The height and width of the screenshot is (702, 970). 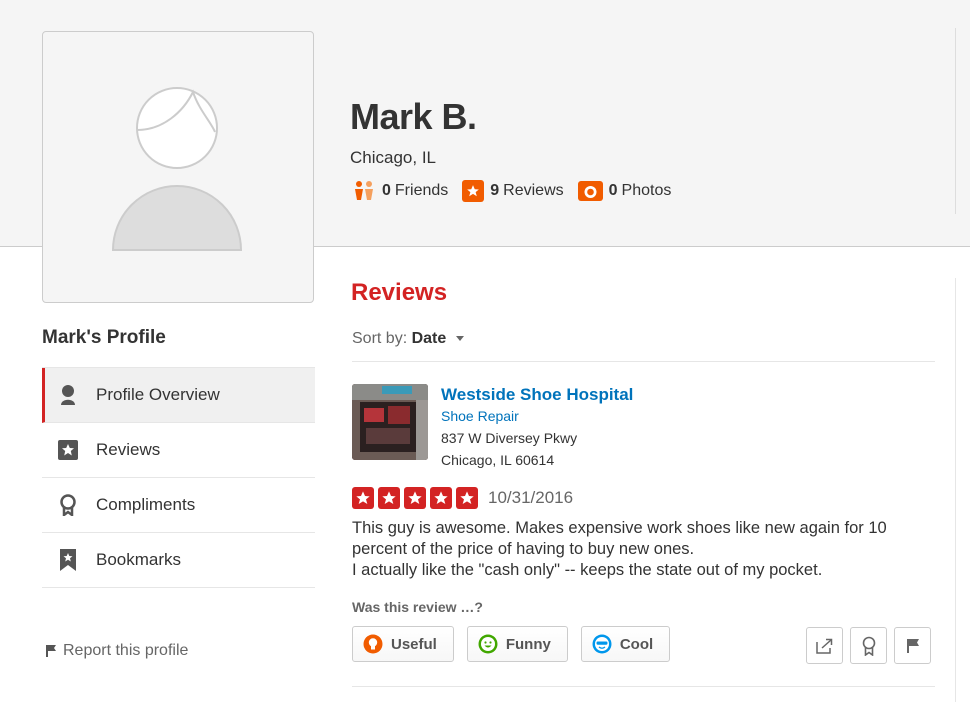 I want to click on sidebar-item-bookmarks: Bookmarks, so click(x=178, y=560).